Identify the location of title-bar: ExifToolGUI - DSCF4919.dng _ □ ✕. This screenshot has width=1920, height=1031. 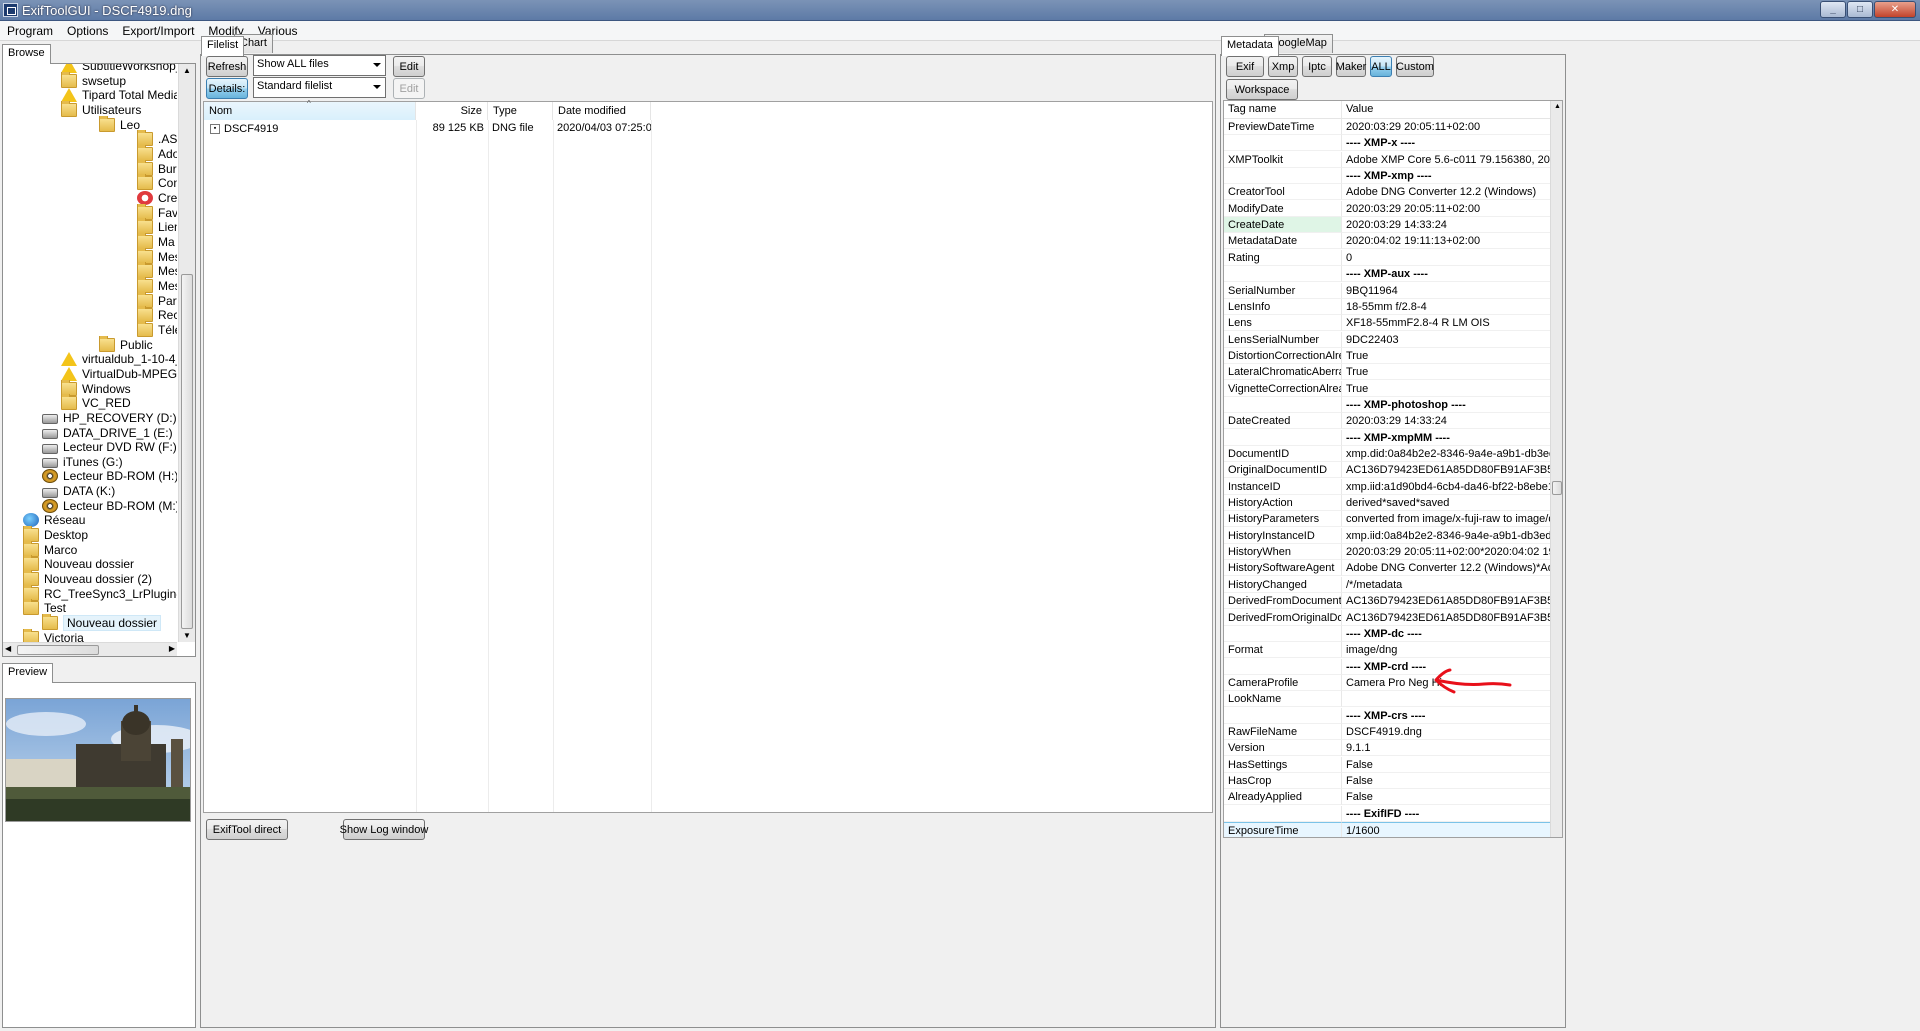
(960, 10).